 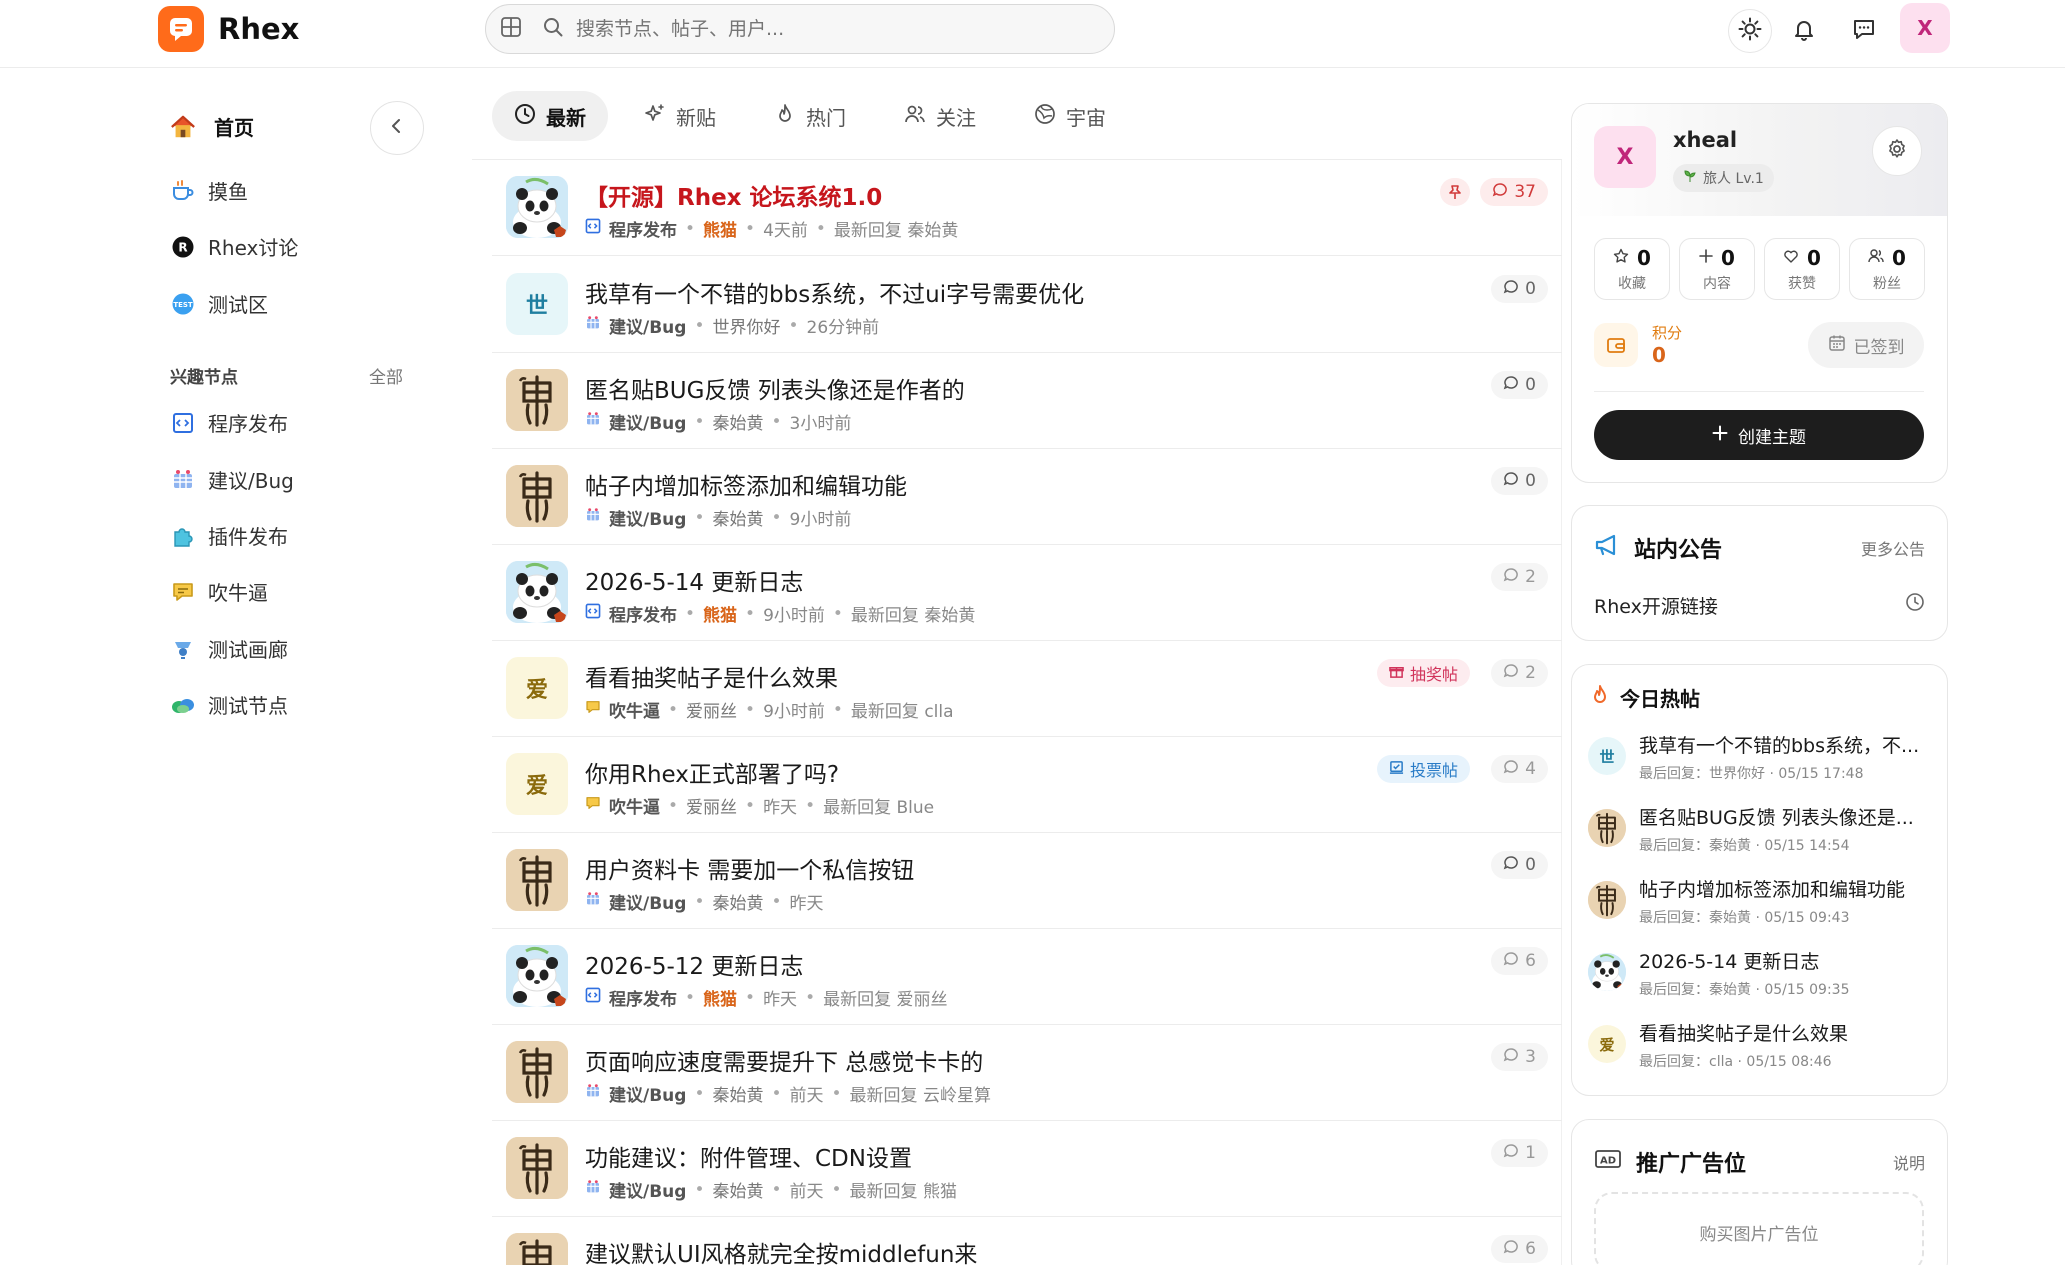 I want to click on search-bar, so click(x=800, y=29).